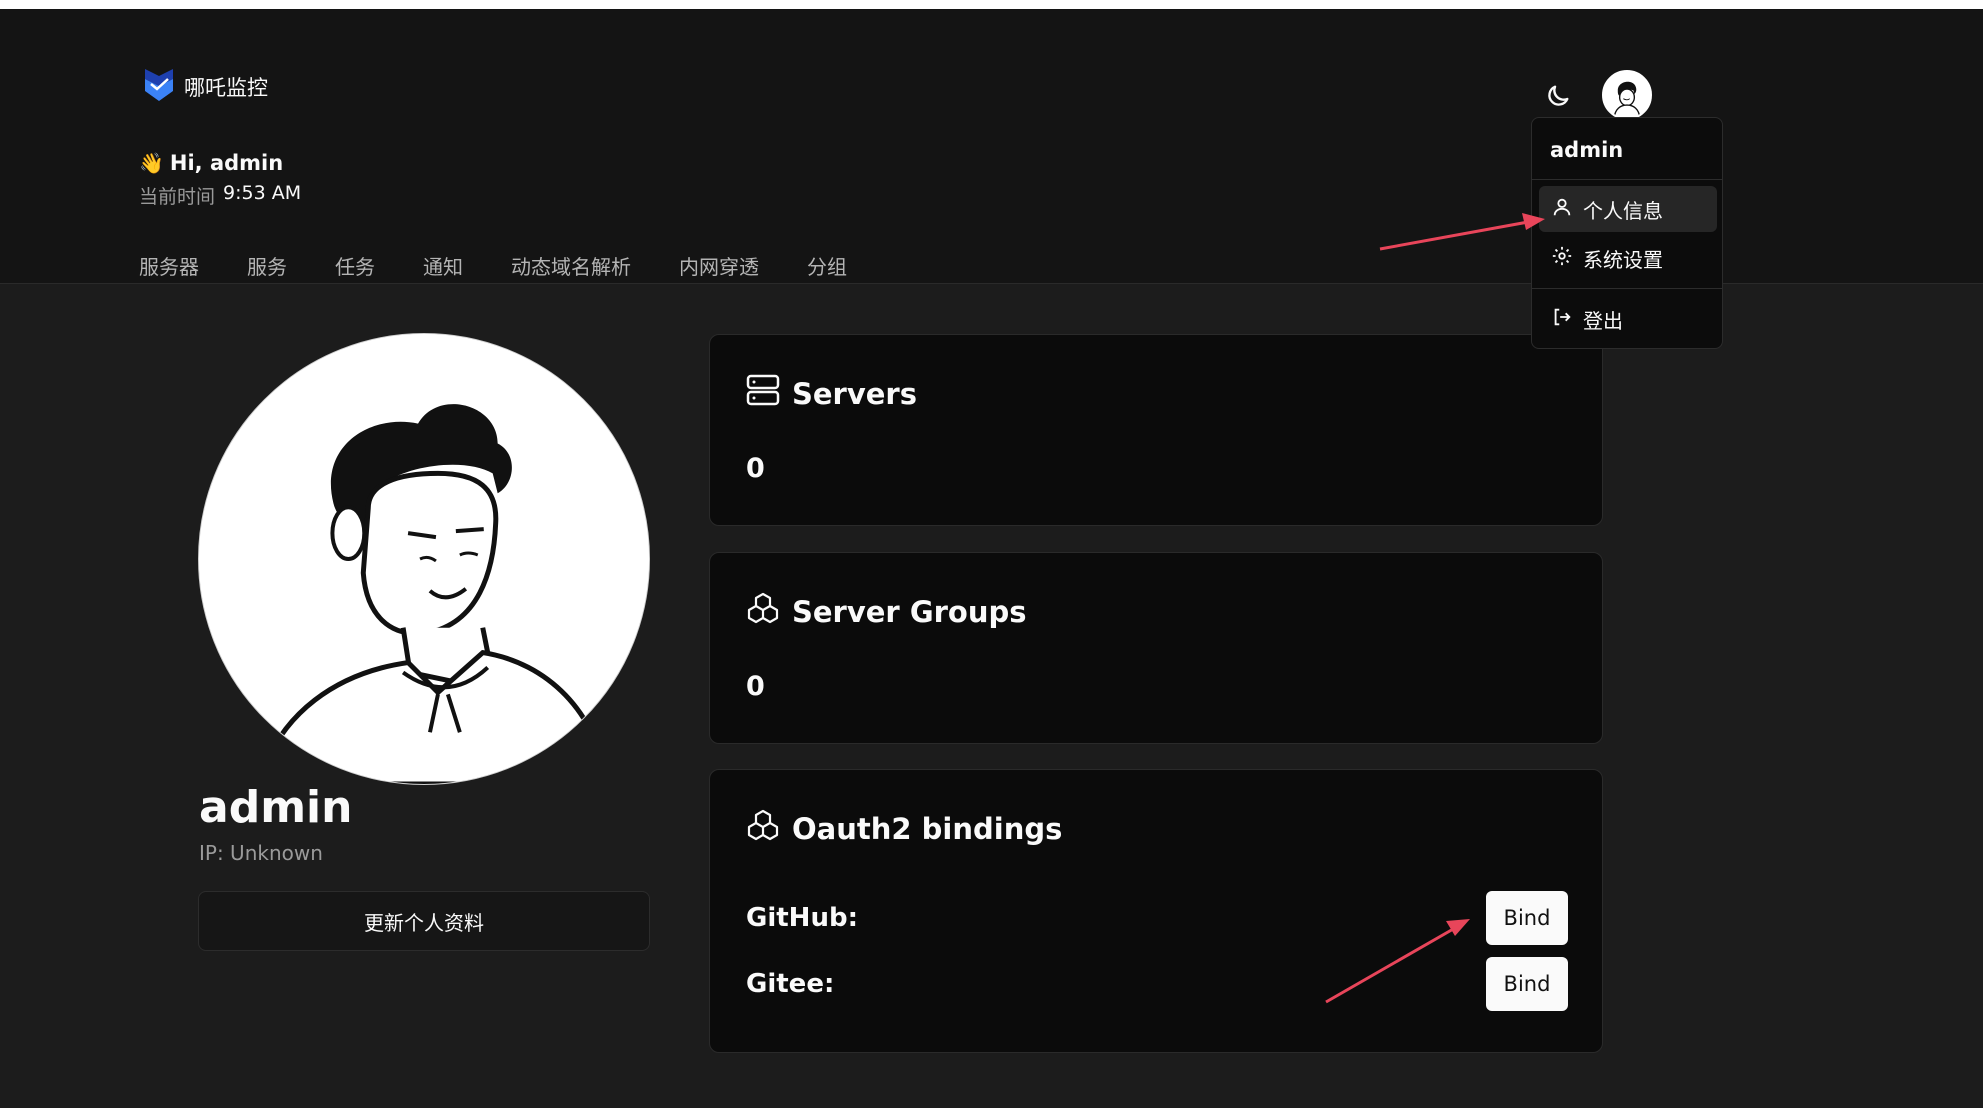  I want to click on card-title: Oauth2 bindings, so click(904, 828).